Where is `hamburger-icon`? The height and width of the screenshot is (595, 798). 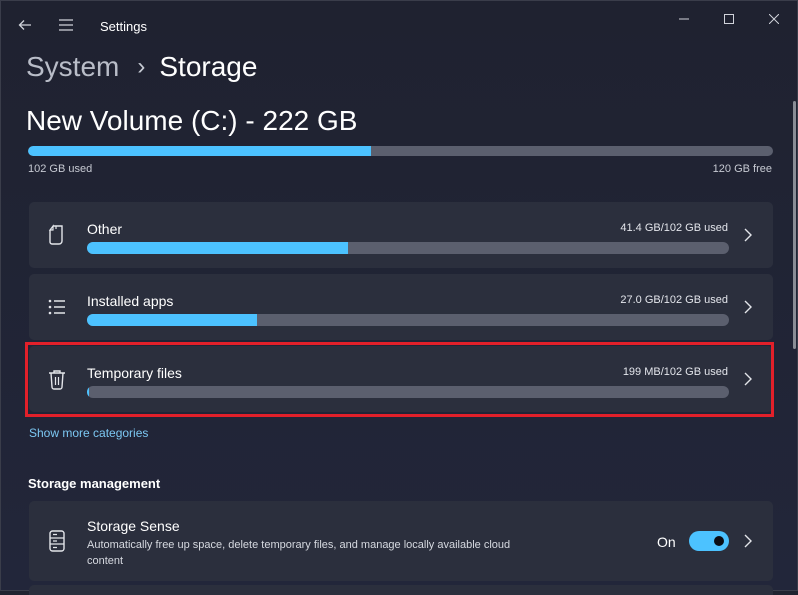 hamburger-icon is located at coordinates (66, 25).